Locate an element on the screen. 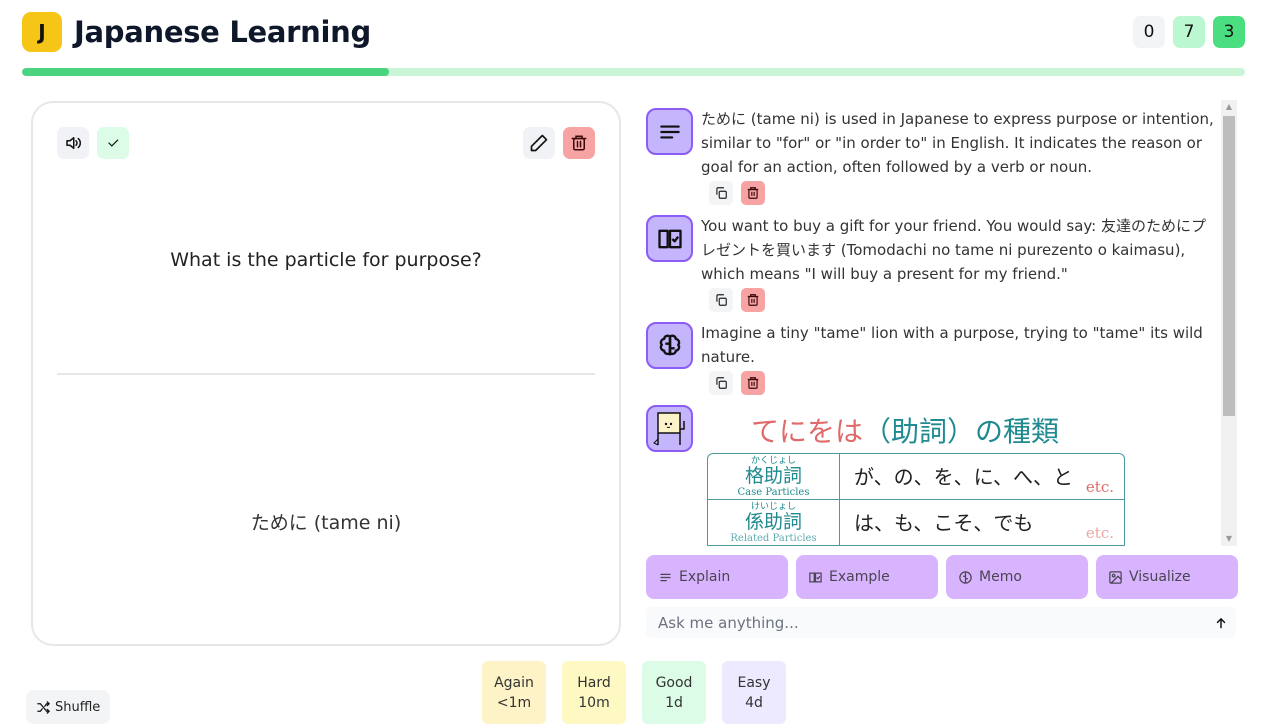  card-divider is located at coordinates (326, 374).